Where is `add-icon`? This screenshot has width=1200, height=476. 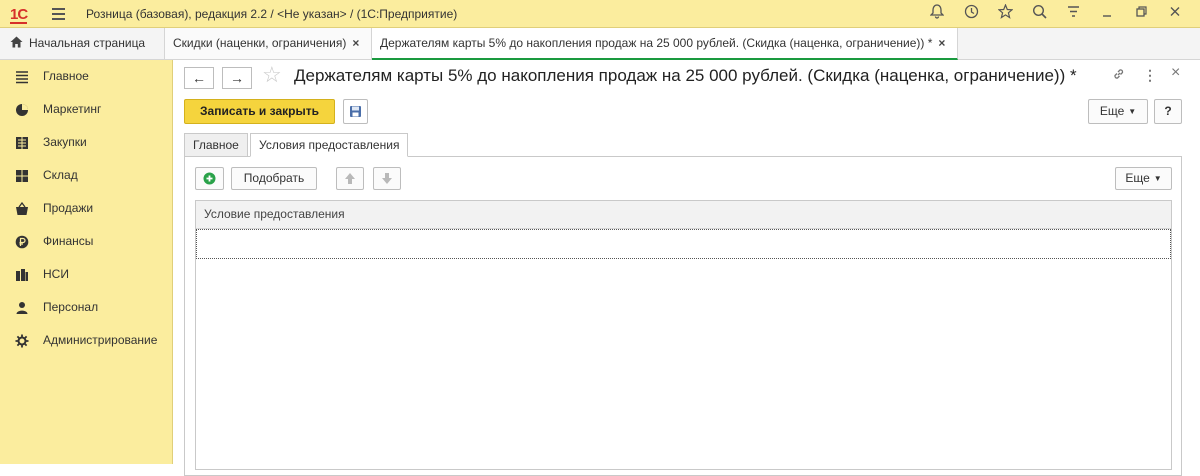
add-icon is located at coordinates (209, 178).